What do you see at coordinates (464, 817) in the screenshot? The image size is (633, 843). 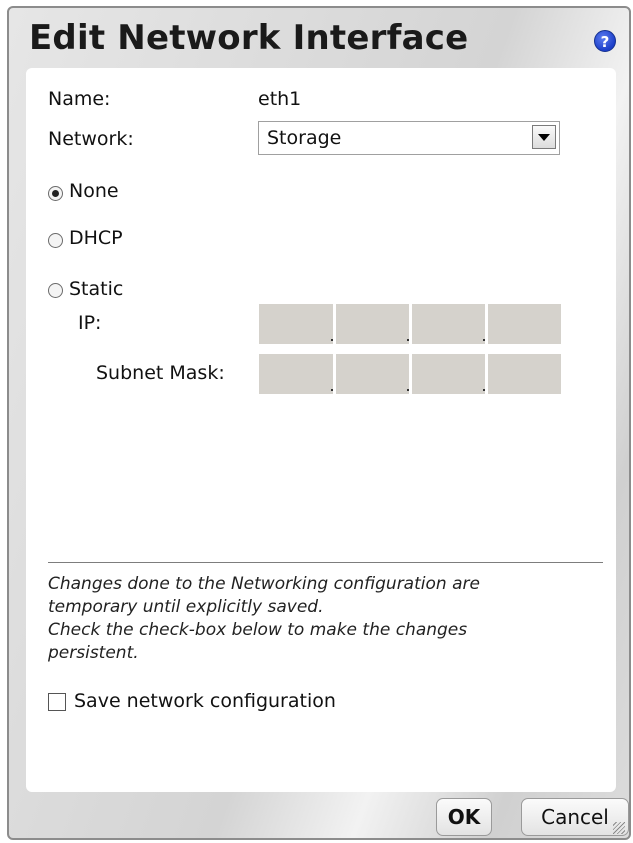 I see `ok-button: OK` at bounding box center [464, 817].